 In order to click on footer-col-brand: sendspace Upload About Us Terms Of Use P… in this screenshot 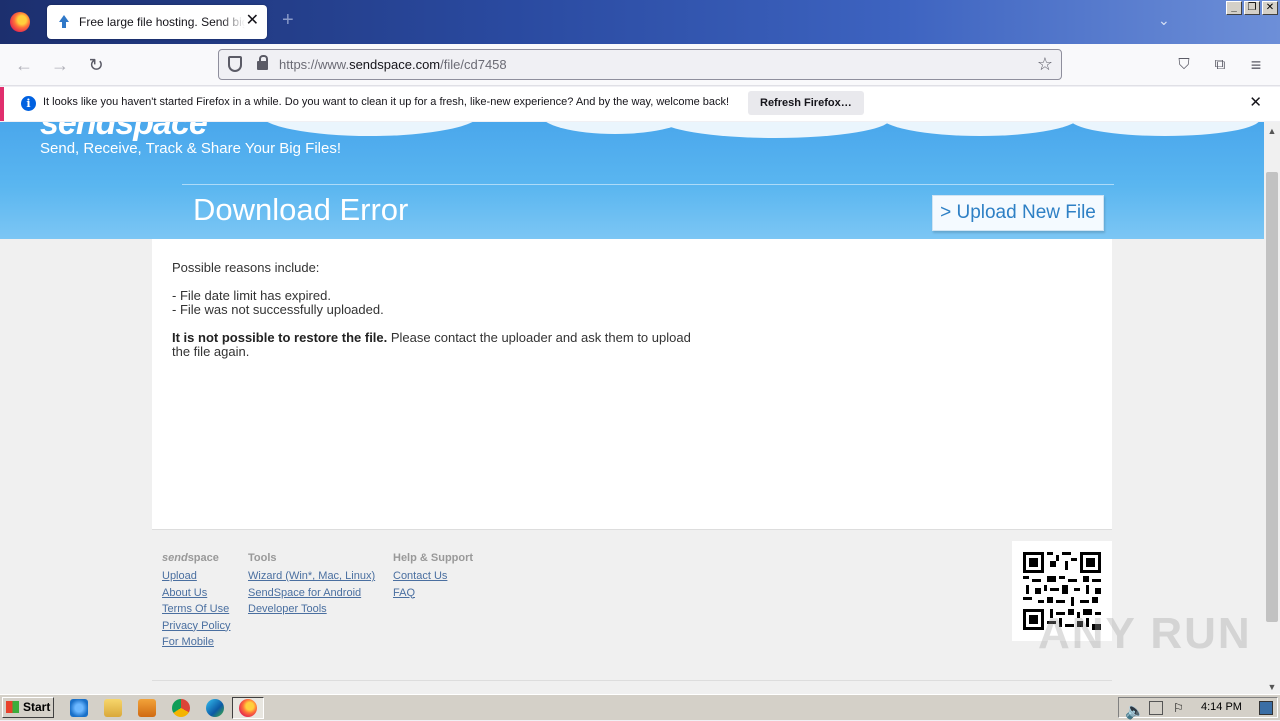, I will do `click(196, 601)`.